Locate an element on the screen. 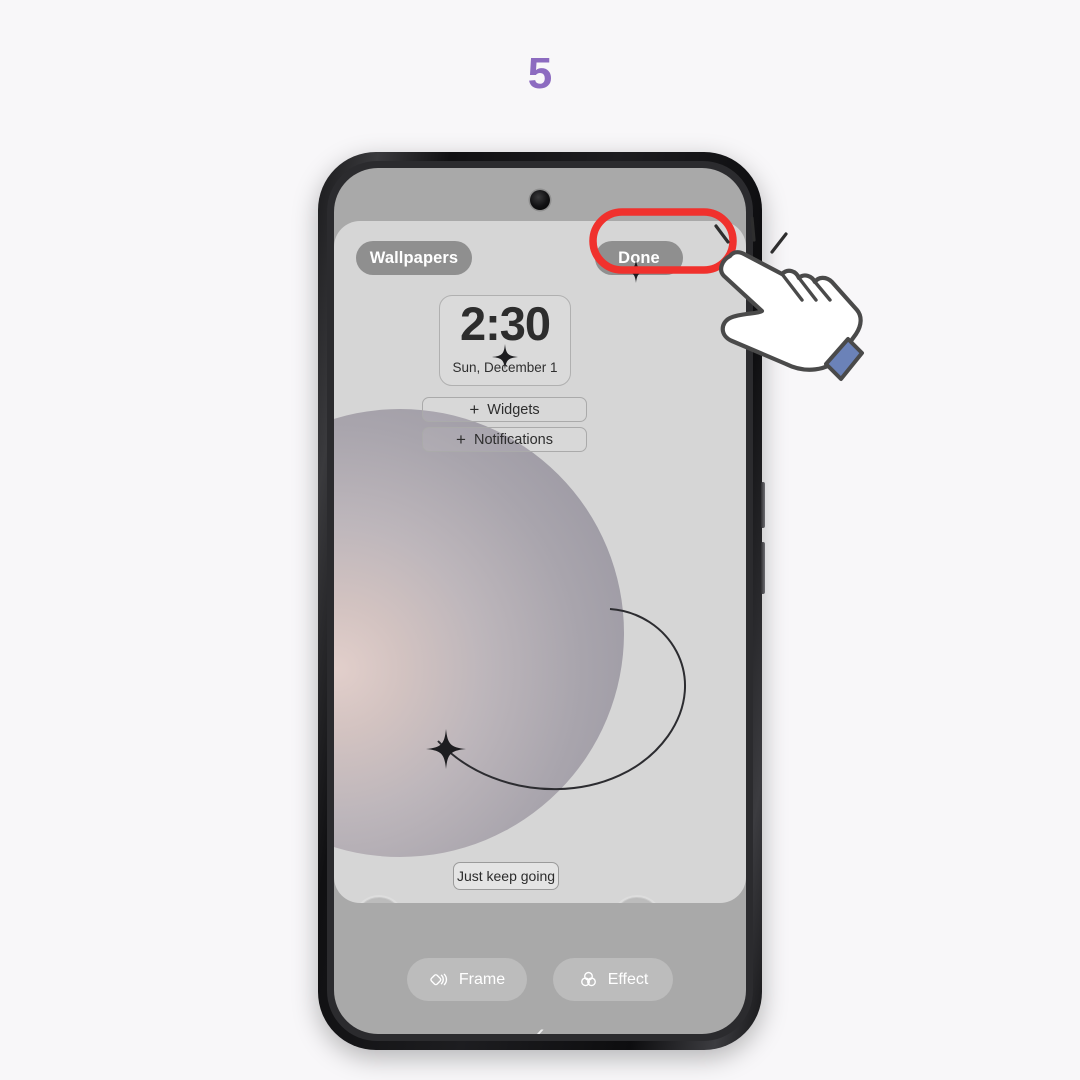  front-camera-icon is located at coordinates (540, 200).